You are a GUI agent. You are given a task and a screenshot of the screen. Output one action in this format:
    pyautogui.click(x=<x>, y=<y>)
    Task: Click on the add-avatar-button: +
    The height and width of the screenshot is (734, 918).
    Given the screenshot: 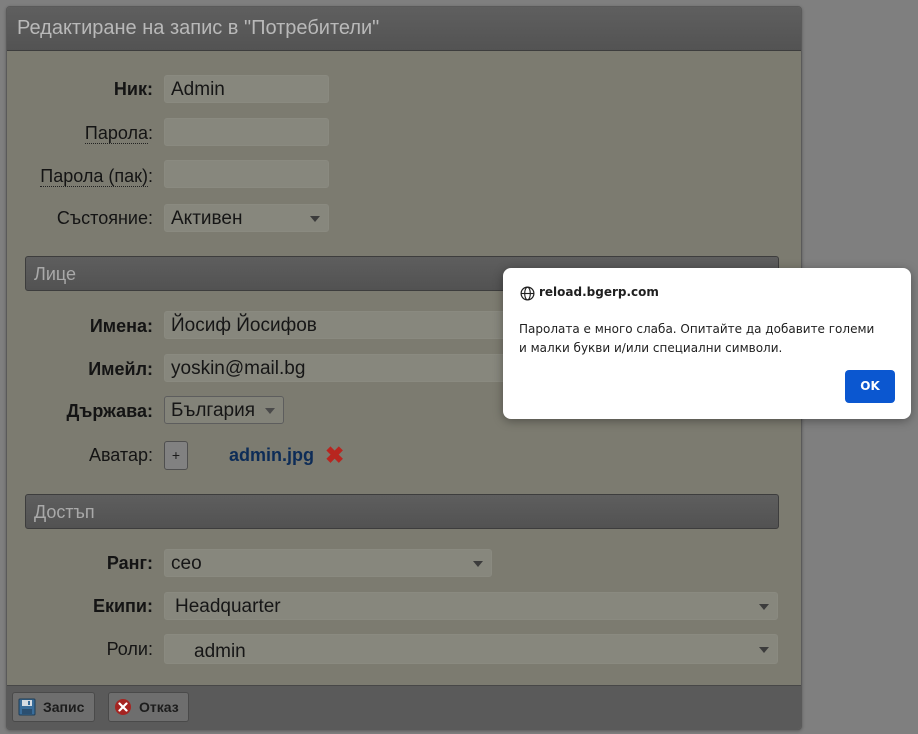 What is the action you would take?
    pyautogui.click(x=176, y=455)
    